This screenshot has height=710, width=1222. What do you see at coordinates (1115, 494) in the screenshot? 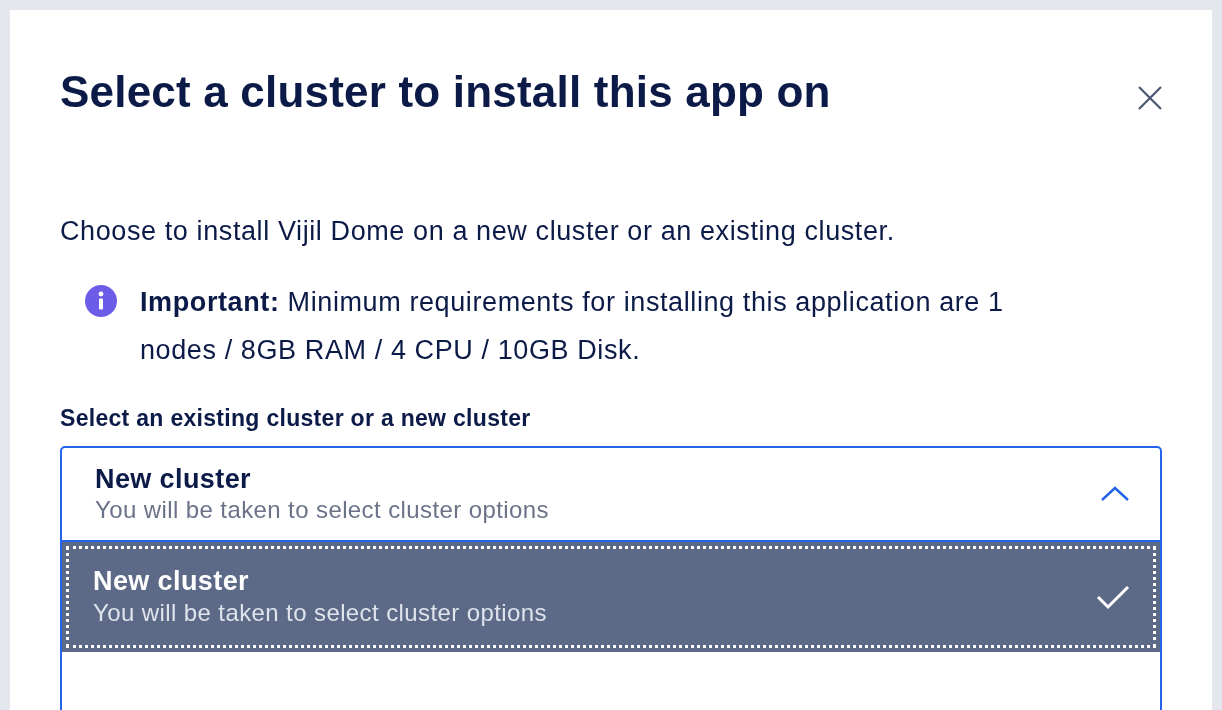
I see `chevron-up-icon` at bounding box center [1115, 494].